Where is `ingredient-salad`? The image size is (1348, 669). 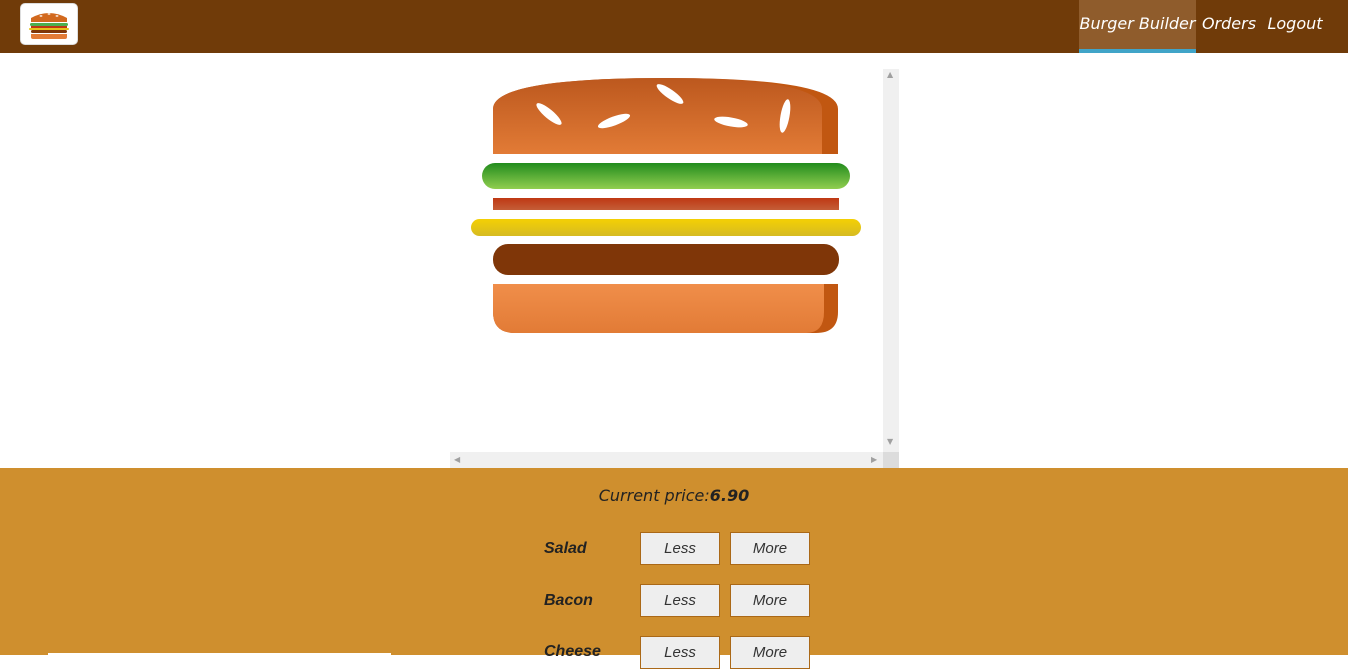
ingredient-salad is located at coordinates (666, 176).